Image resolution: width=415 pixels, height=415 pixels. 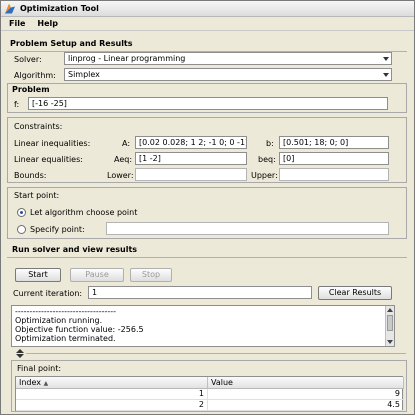 What do you see at coordinates (21, 212) in the screenshot?
I see `radio-auto-point` at bounding box center [21, 212].